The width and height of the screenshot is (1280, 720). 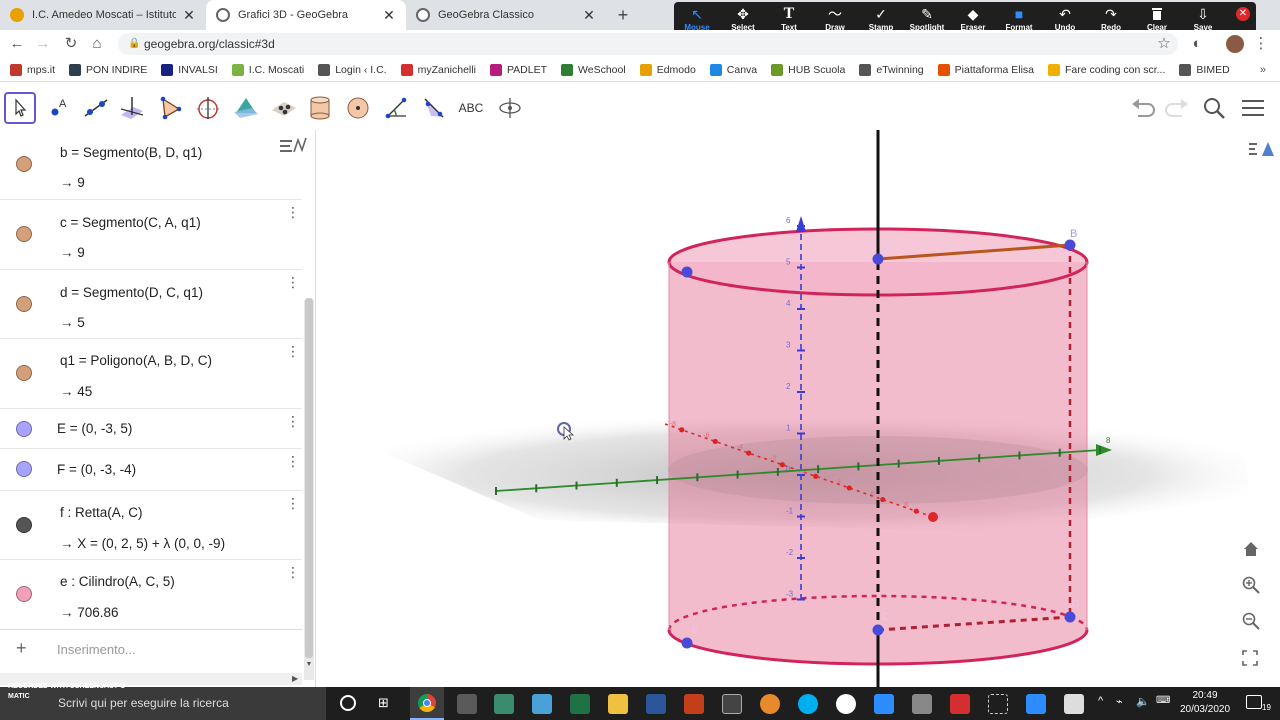 I want to click on bookmark-item: eTwinning, so click(x=891, y=69).